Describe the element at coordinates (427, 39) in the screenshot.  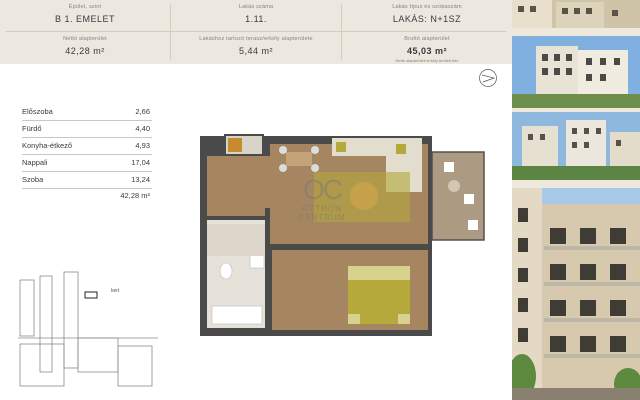
I see `gross-area-label: Bruttó alapterület` at that location.